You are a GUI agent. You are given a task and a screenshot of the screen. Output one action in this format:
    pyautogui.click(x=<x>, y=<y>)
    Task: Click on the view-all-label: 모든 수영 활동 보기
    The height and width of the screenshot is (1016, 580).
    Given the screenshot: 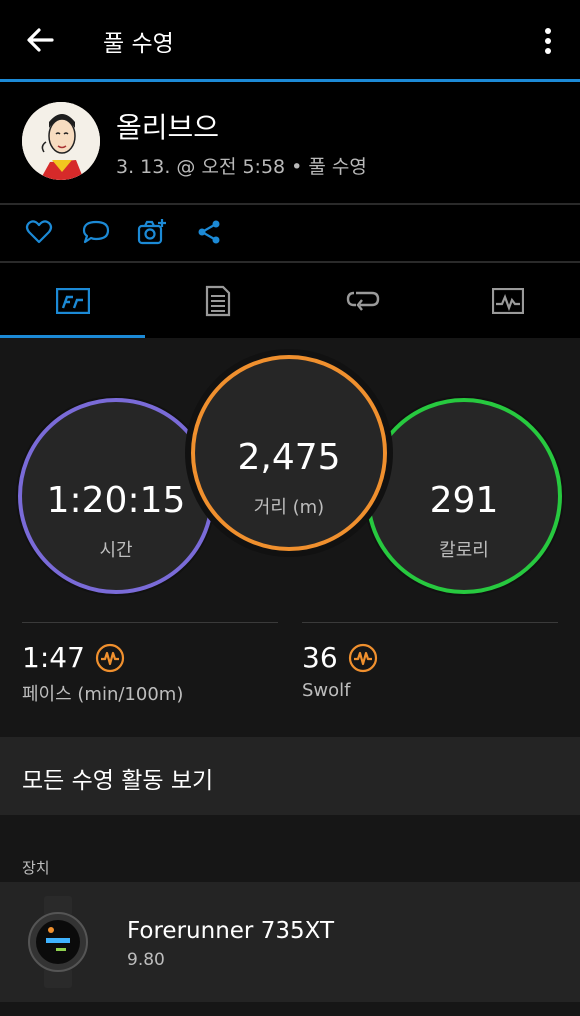 What is the action you would take?
    pyautogui.click(x=118, y=781)
    